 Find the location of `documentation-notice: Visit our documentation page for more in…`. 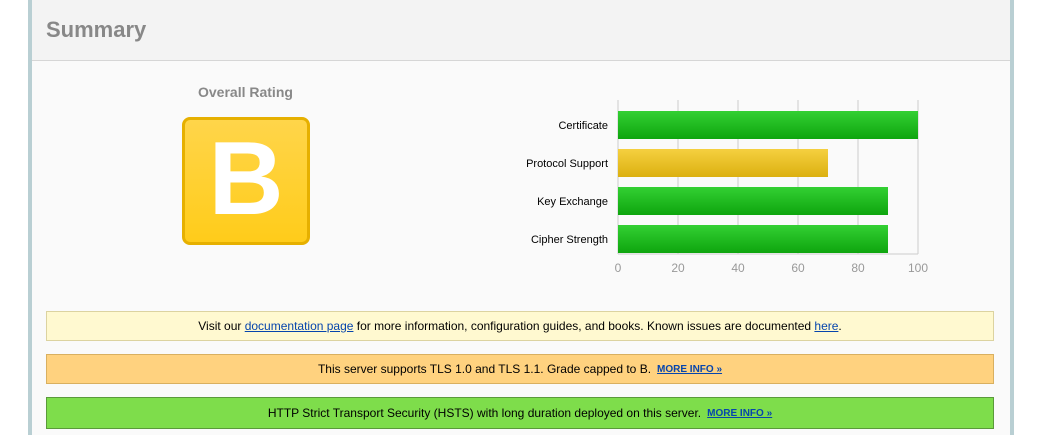

documentation-notice: Visit our documentation page for more in… is located at coordinates (520, 326).